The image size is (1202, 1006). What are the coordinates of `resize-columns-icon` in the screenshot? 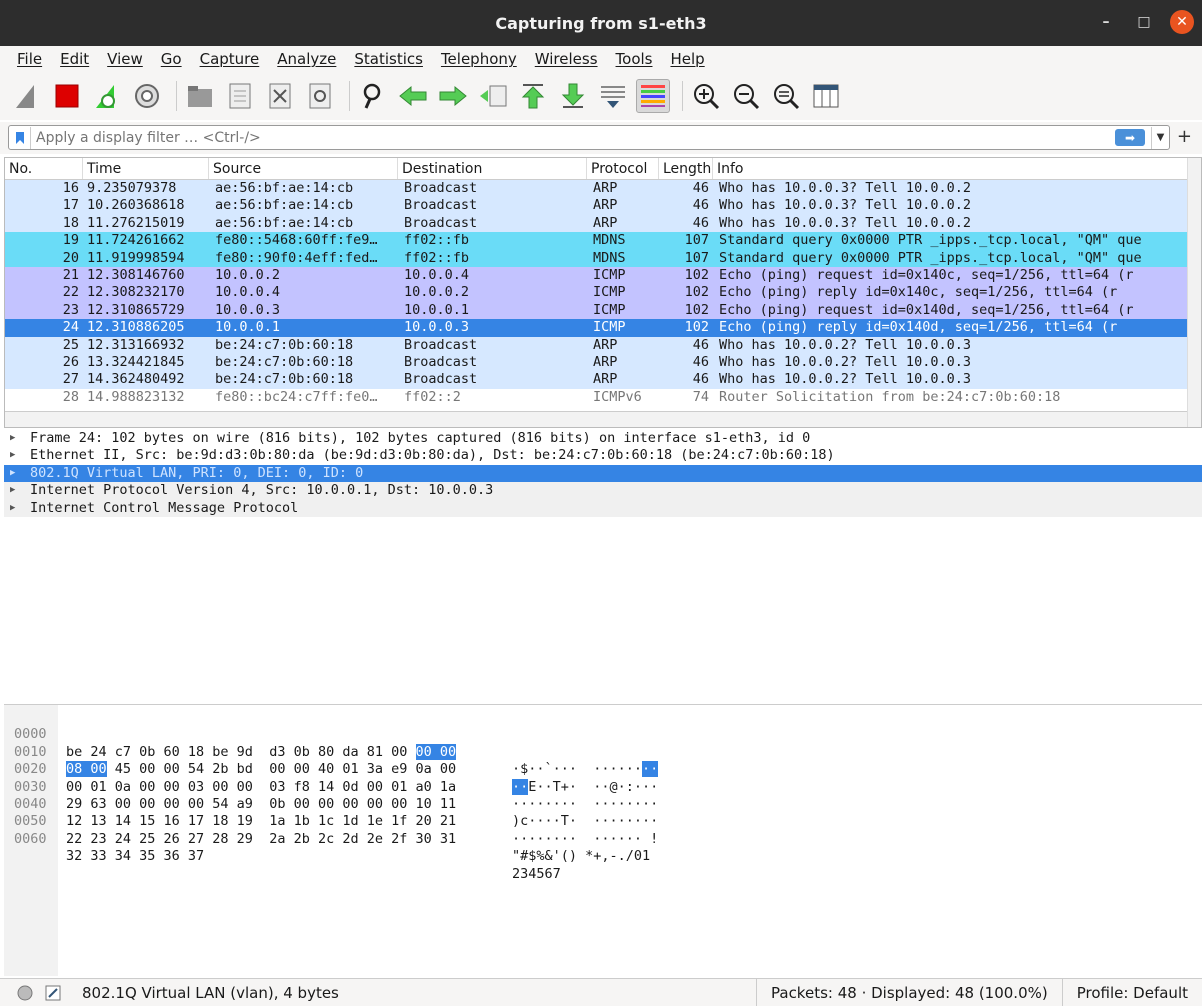 It's located at (826, 96).